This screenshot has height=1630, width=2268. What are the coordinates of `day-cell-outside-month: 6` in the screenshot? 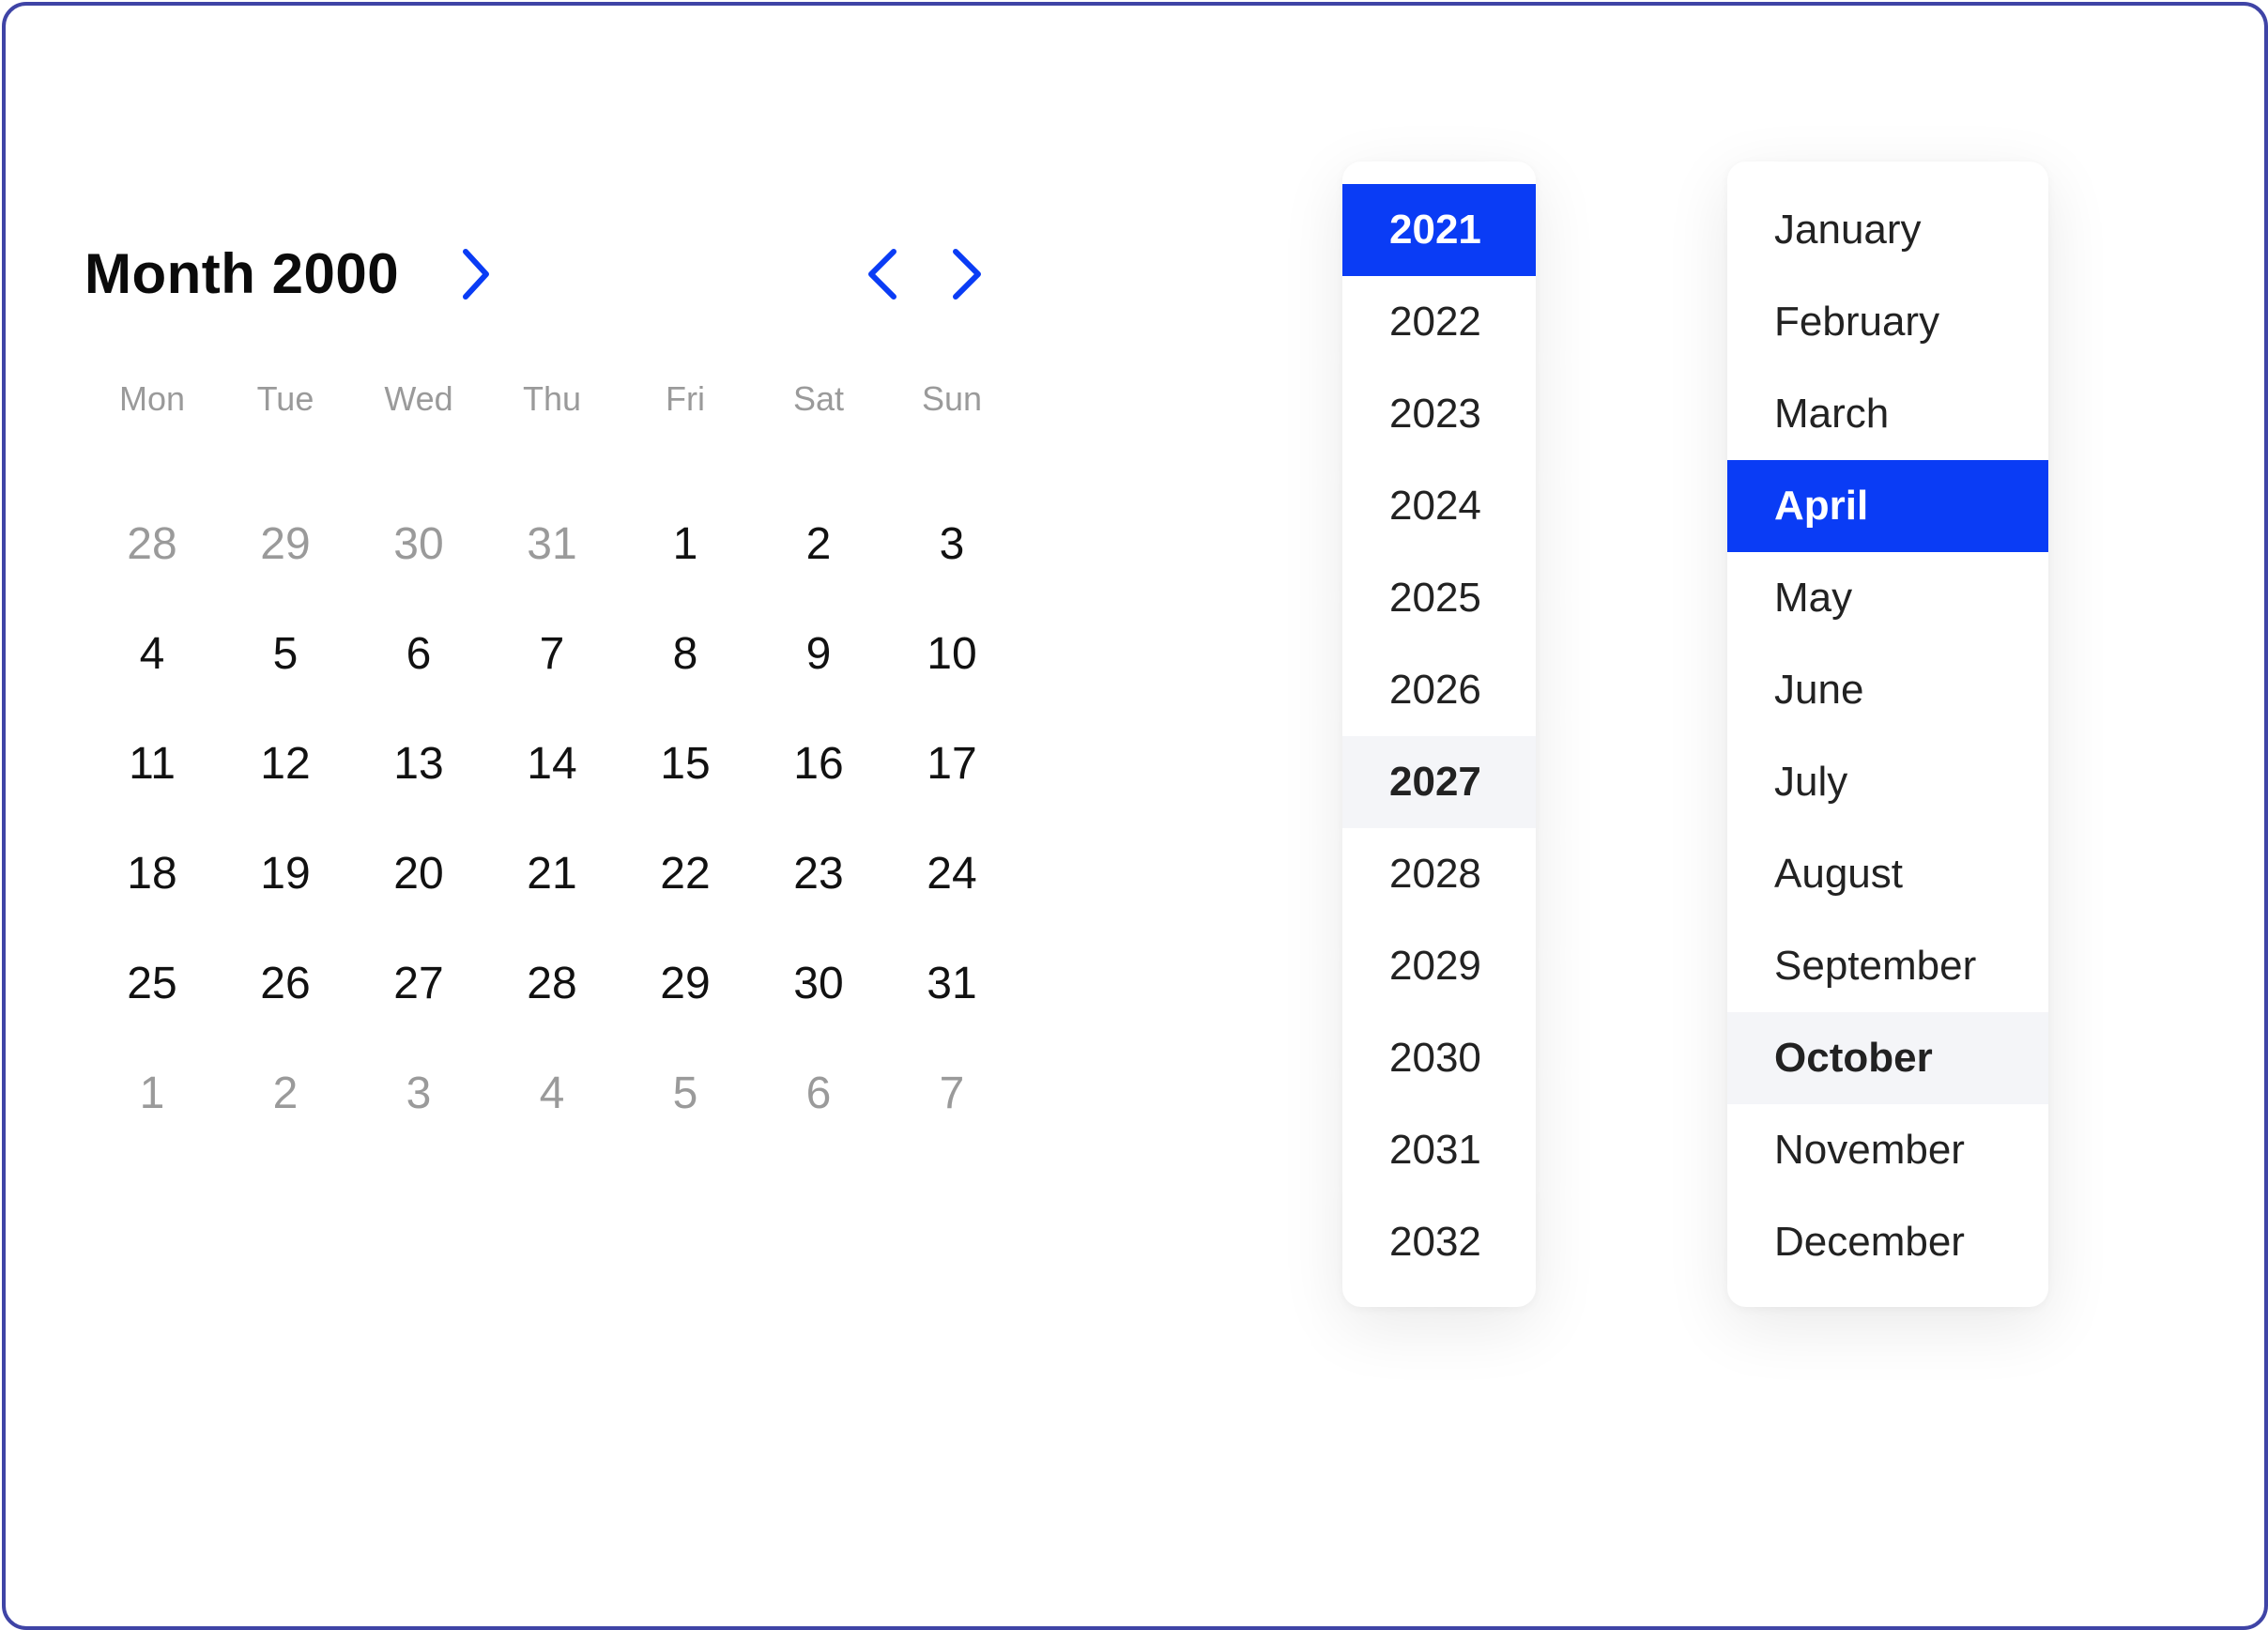 It's located at (818, 1094).